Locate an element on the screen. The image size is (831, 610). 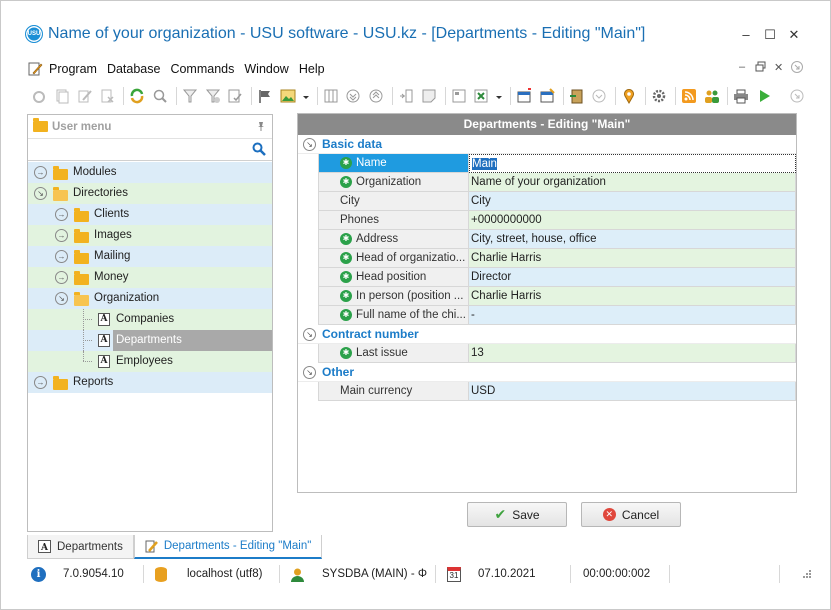
tree-item-money: → Money is located at coordinates (150, 277).